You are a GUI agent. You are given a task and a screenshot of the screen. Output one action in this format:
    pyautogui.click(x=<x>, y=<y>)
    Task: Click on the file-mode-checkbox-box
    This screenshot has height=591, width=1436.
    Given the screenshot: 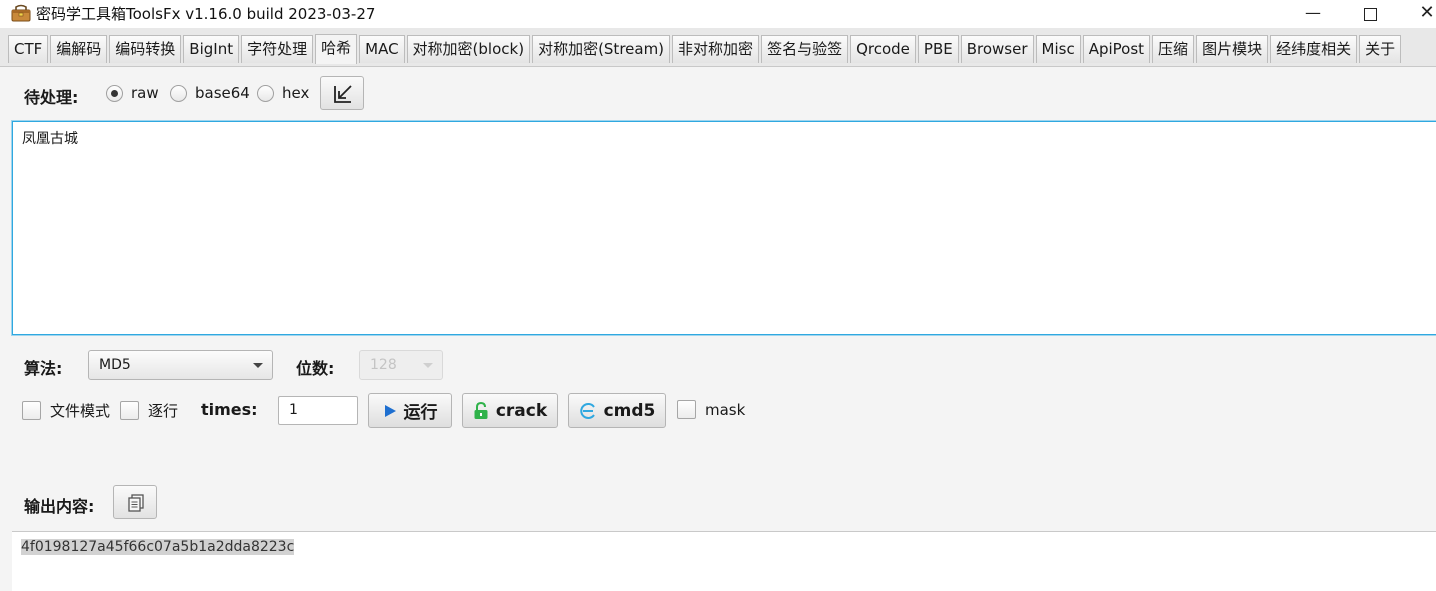 What is the action you would take?
    pyautogui.click(x=31, y=410)
    